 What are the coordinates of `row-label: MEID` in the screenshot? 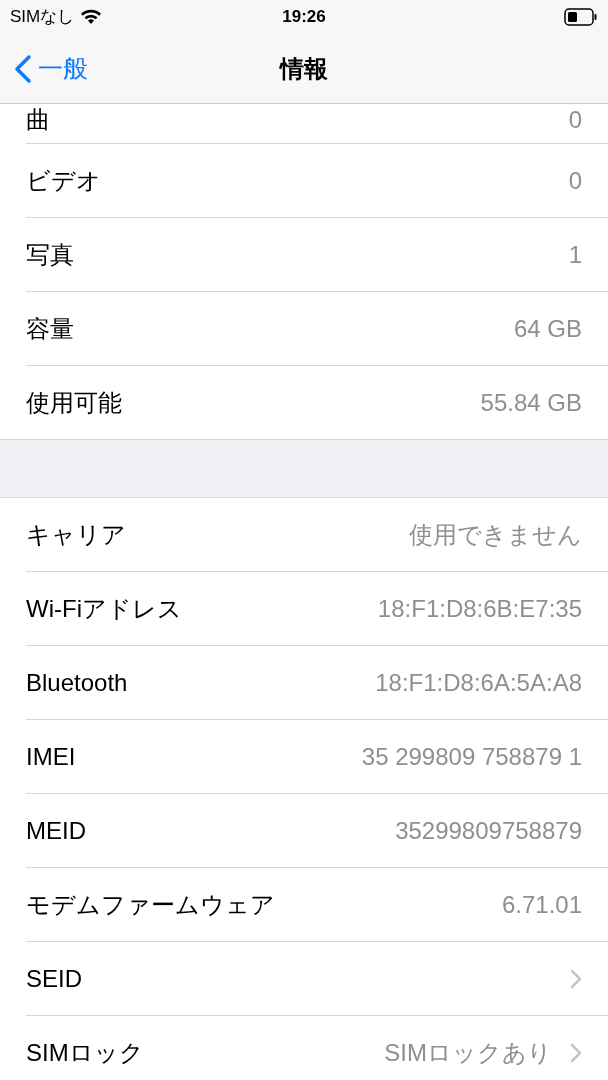 It's located at (56, 830).